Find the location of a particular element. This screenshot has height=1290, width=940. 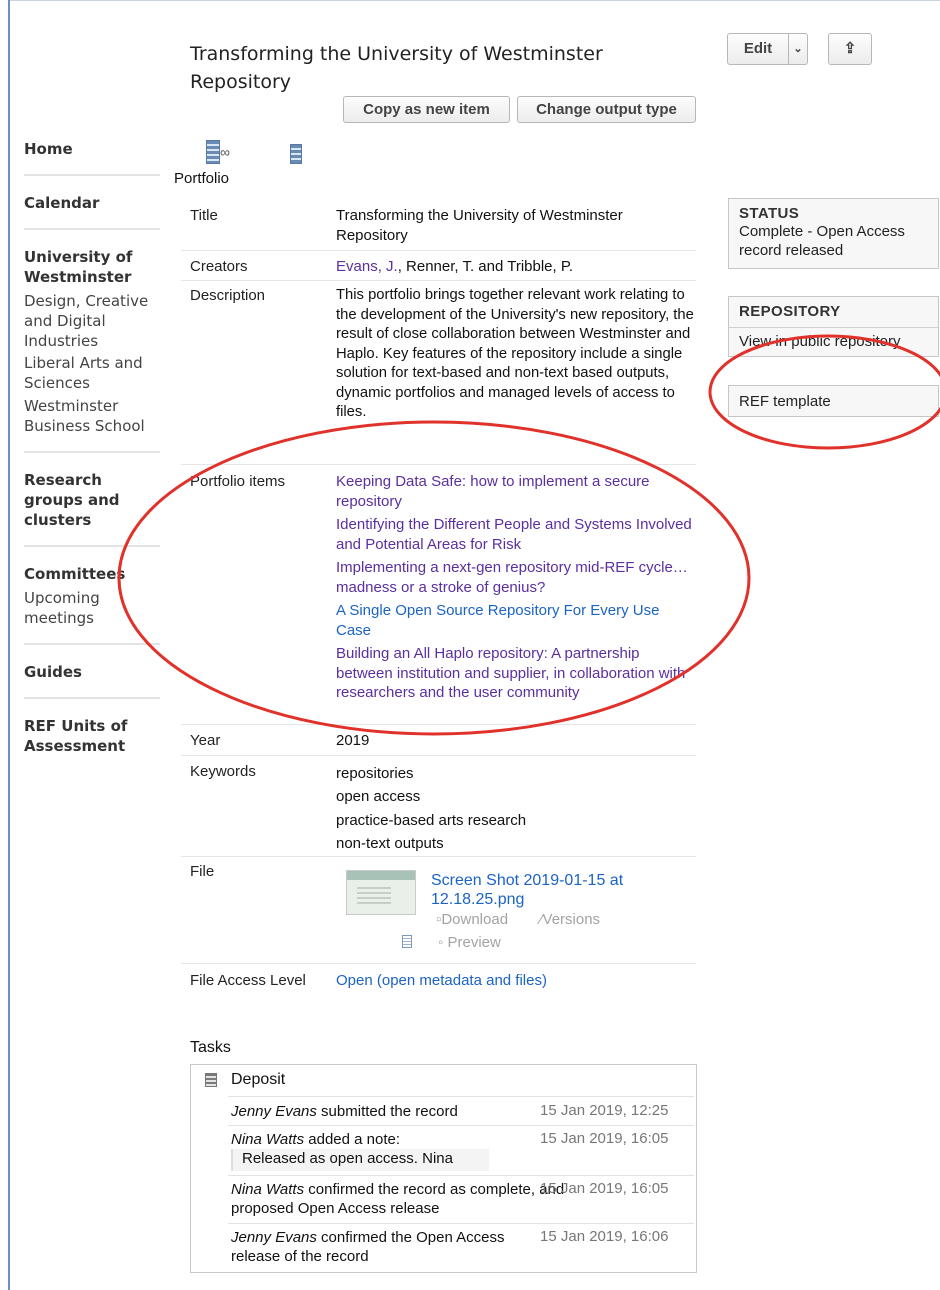

link-icon: ∞ is located at coordinates (225, 152).